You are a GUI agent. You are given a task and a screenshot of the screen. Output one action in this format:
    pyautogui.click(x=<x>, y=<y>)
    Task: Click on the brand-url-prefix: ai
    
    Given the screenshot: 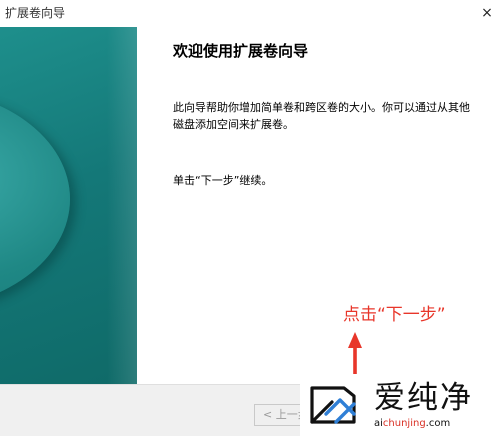 What is the action you would take?
    pyautogui.click(x=378, y=423)
    